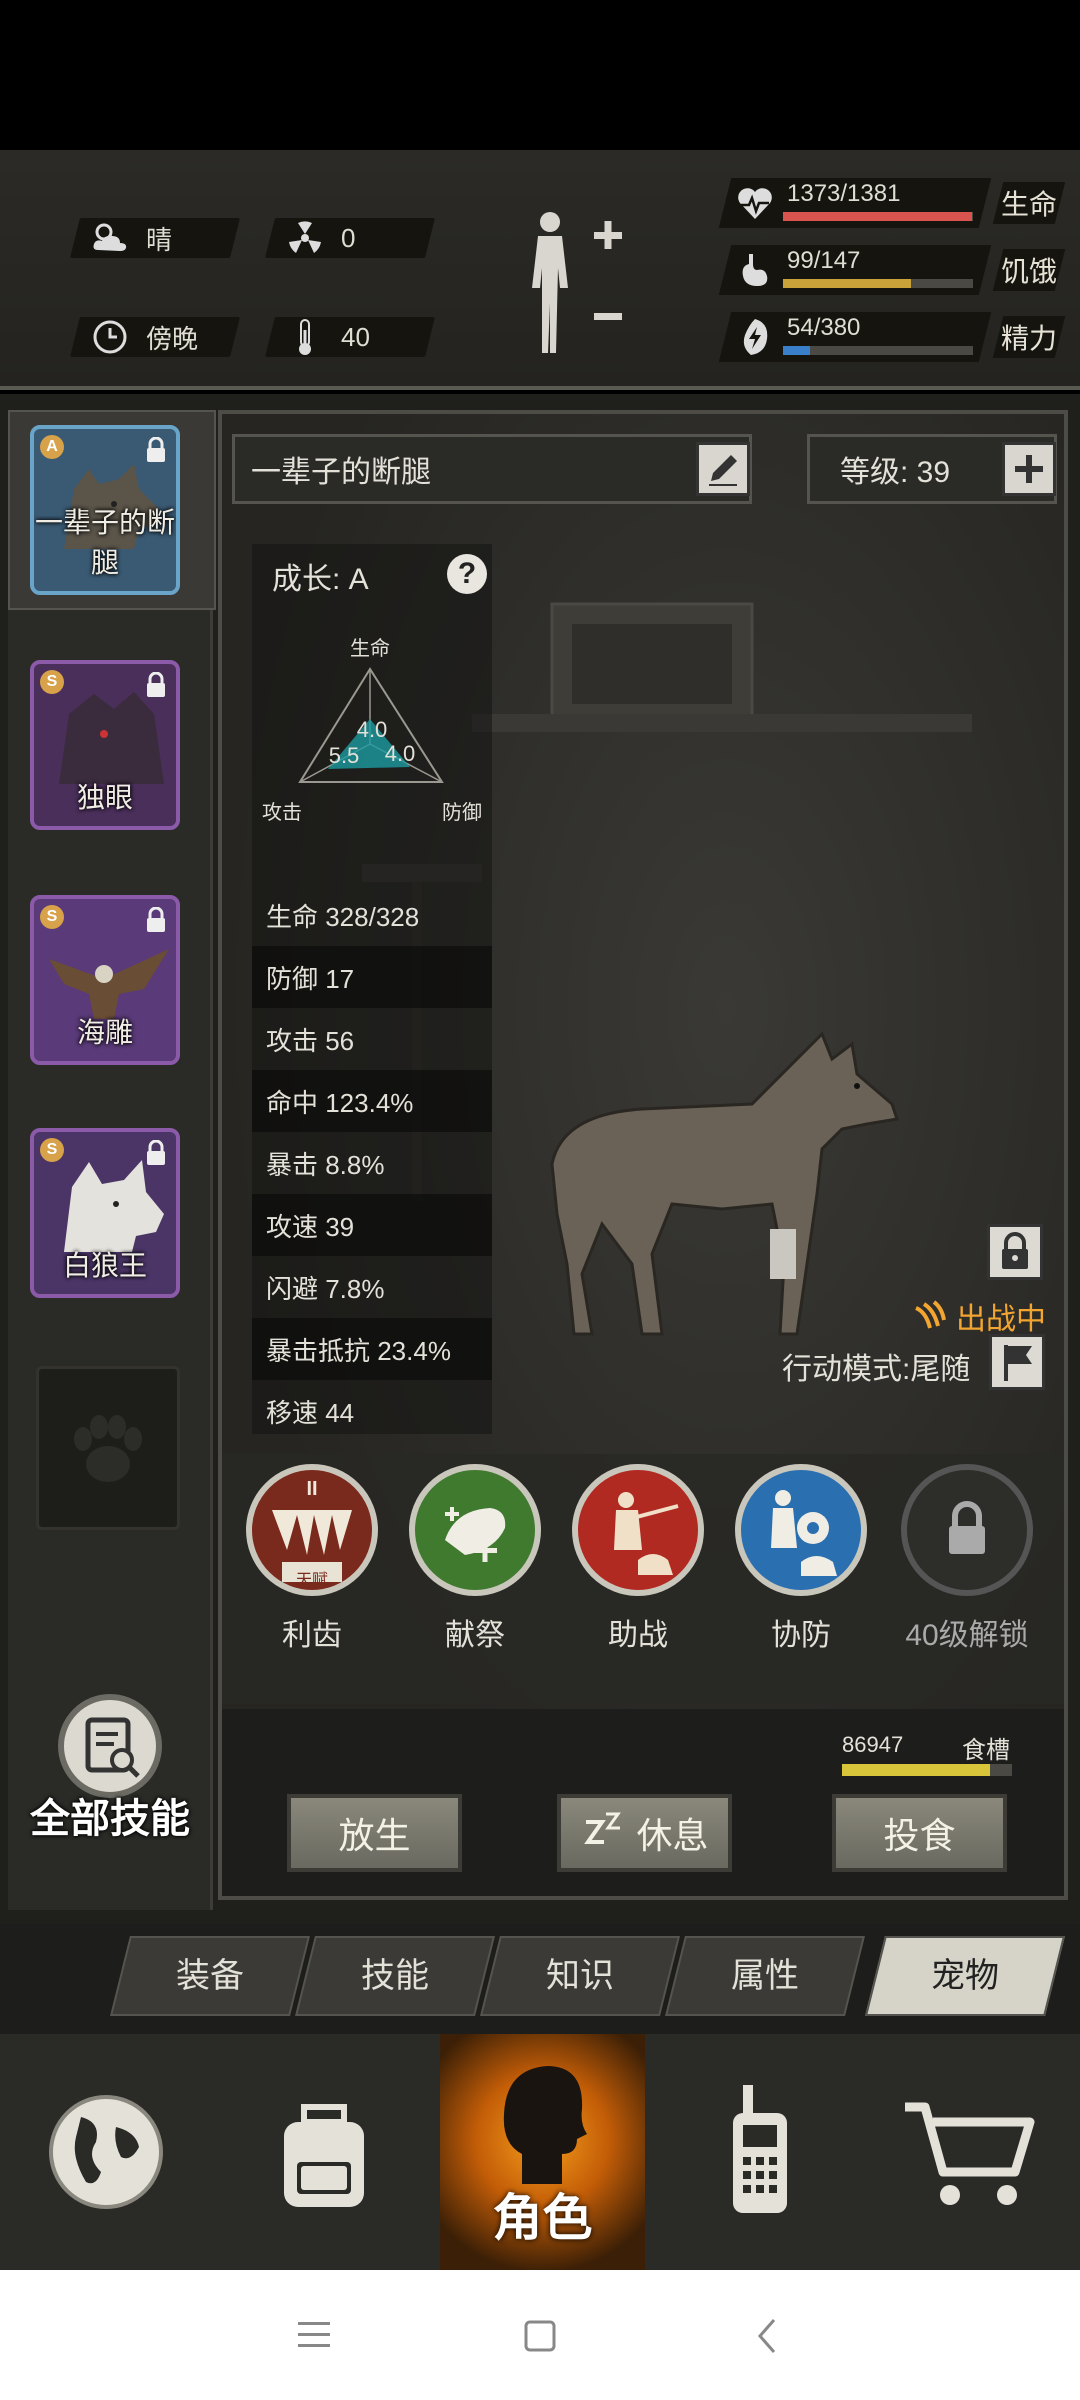  I want to click on all-skills-label: 全部技能, so click(110, 1819).